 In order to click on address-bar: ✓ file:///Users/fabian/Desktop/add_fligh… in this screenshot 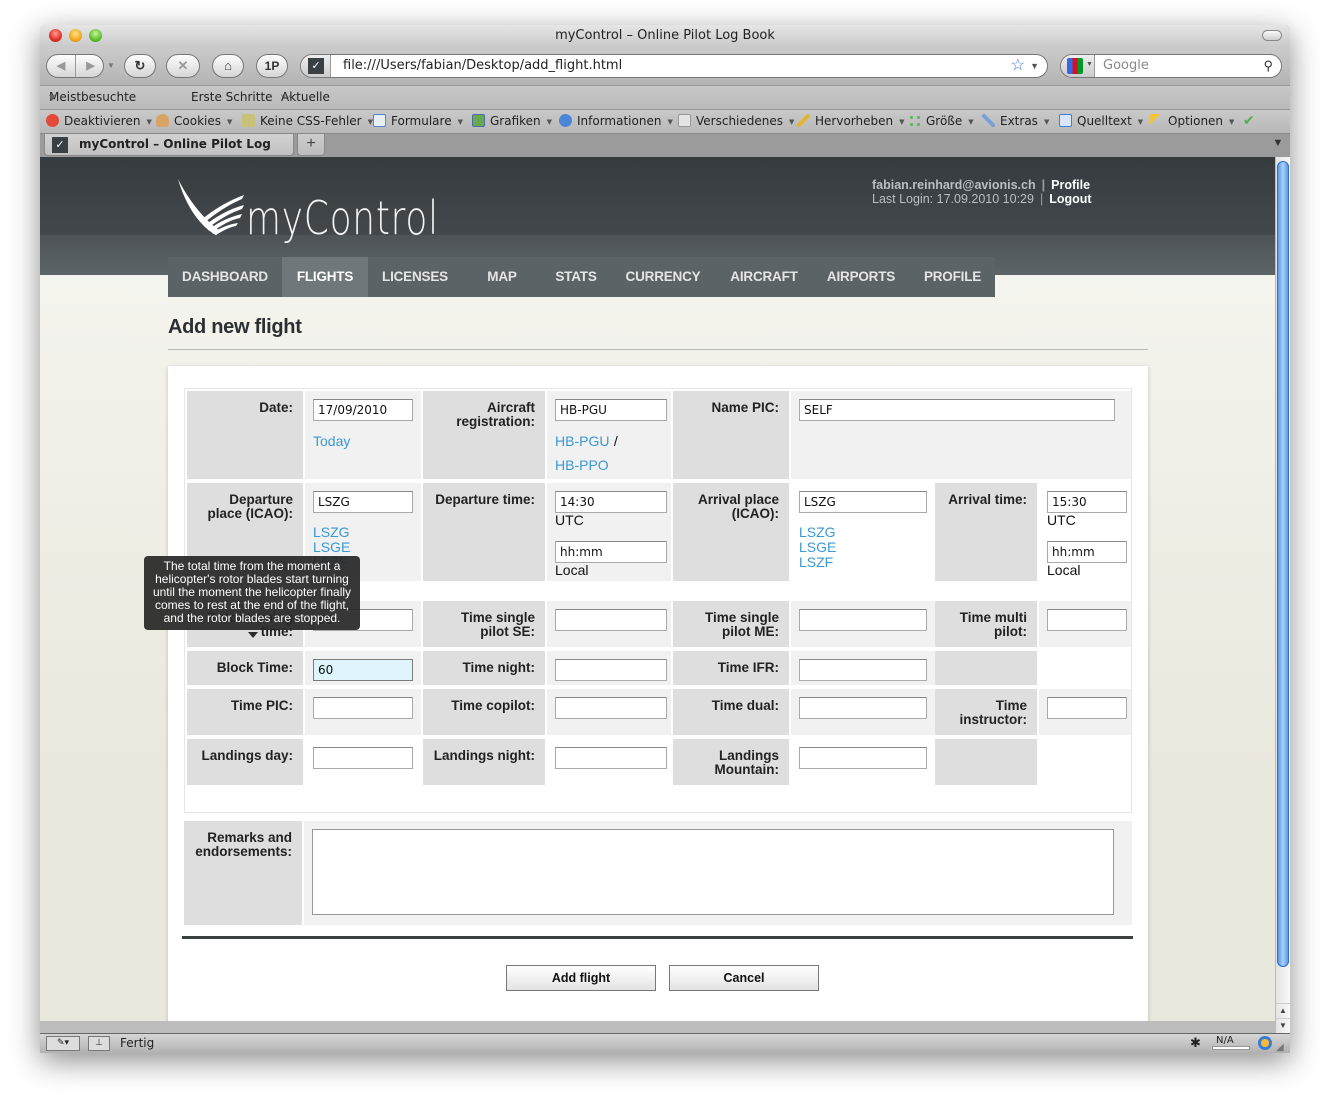, I will do `click(674, 66)`.